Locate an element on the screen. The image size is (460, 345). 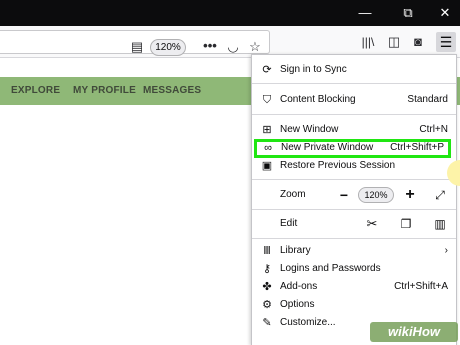
reader-view-icon: ▤ is located at coordinates (137, 47).